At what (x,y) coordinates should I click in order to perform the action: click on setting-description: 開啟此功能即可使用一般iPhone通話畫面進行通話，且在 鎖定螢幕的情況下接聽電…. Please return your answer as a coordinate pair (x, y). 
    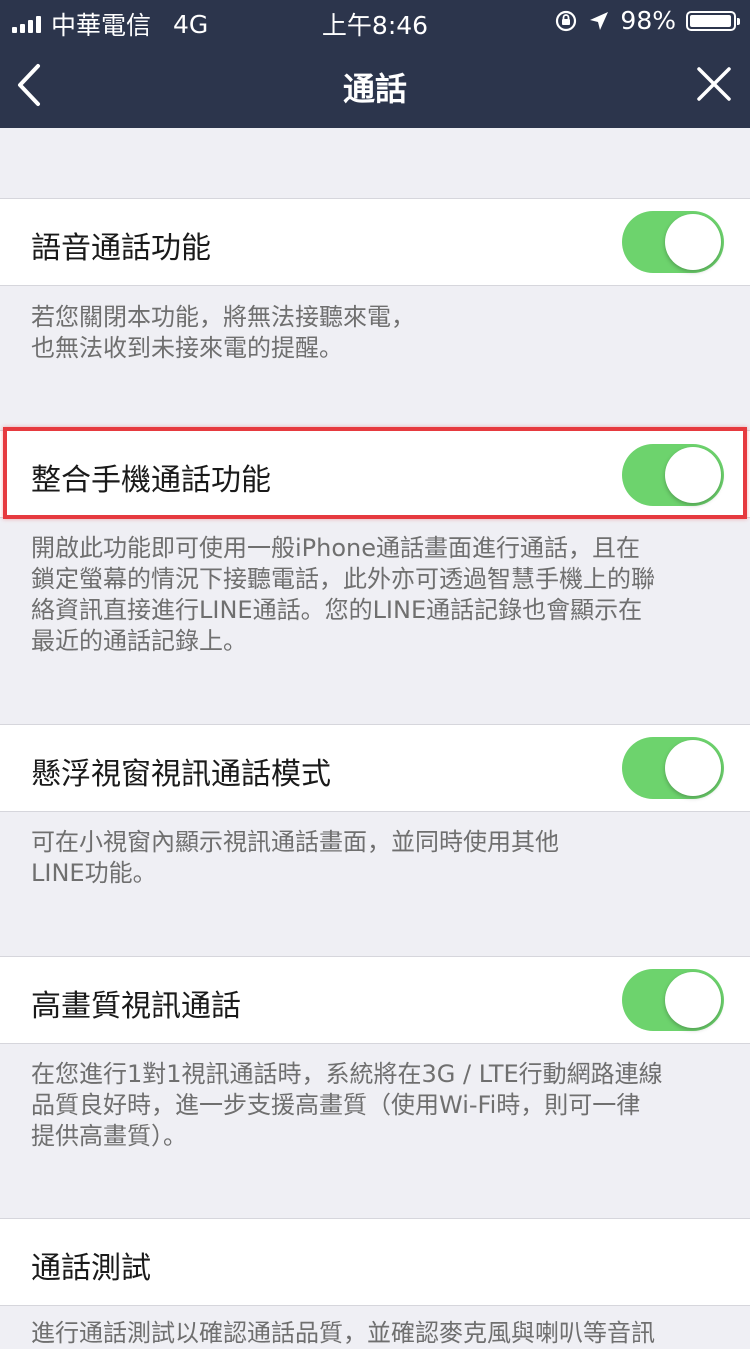
    Looking at the image, I should click on (343, 594).